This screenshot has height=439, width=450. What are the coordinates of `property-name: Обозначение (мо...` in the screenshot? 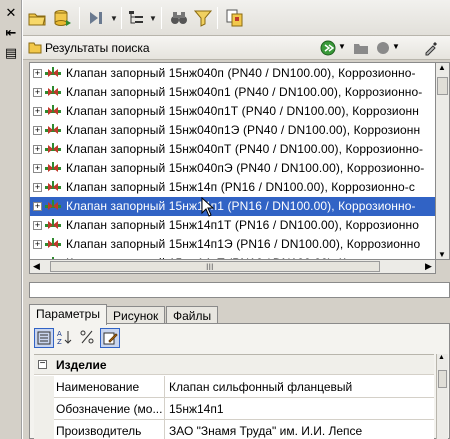 It's located at (109, 409).